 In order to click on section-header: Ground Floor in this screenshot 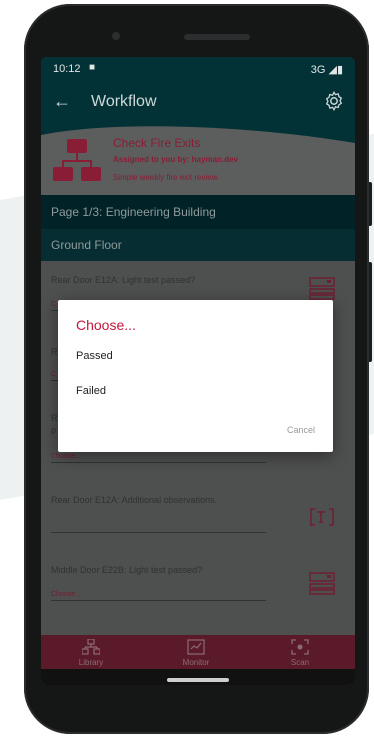, I will do `click(198, 245)`.